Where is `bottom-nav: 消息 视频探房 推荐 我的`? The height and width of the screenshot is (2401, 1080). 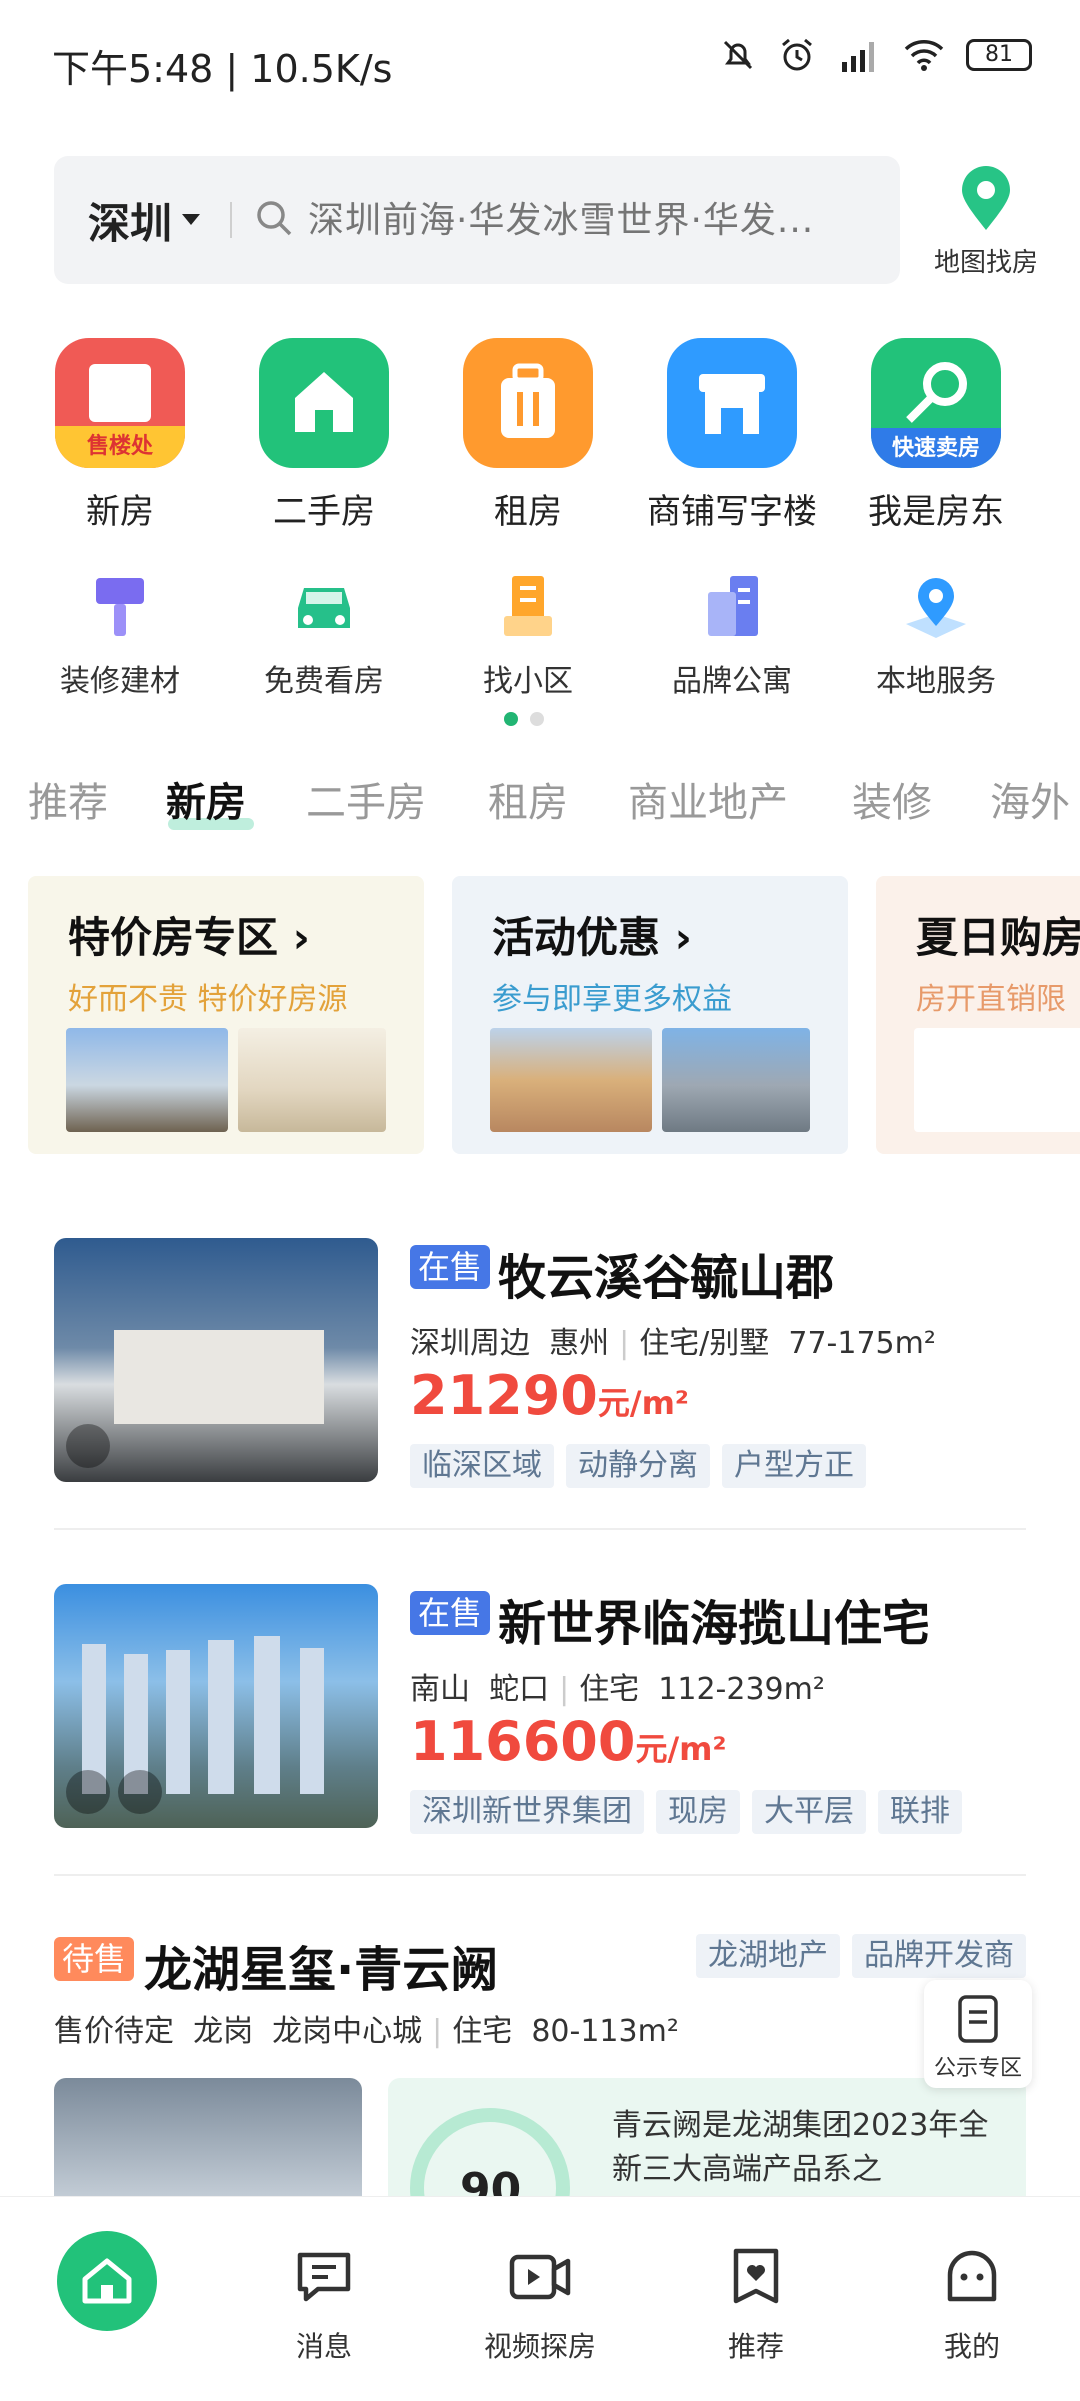
bottom-nav: 消息 视频探房 推荐 我的 is located at coordinates (540, 2298).